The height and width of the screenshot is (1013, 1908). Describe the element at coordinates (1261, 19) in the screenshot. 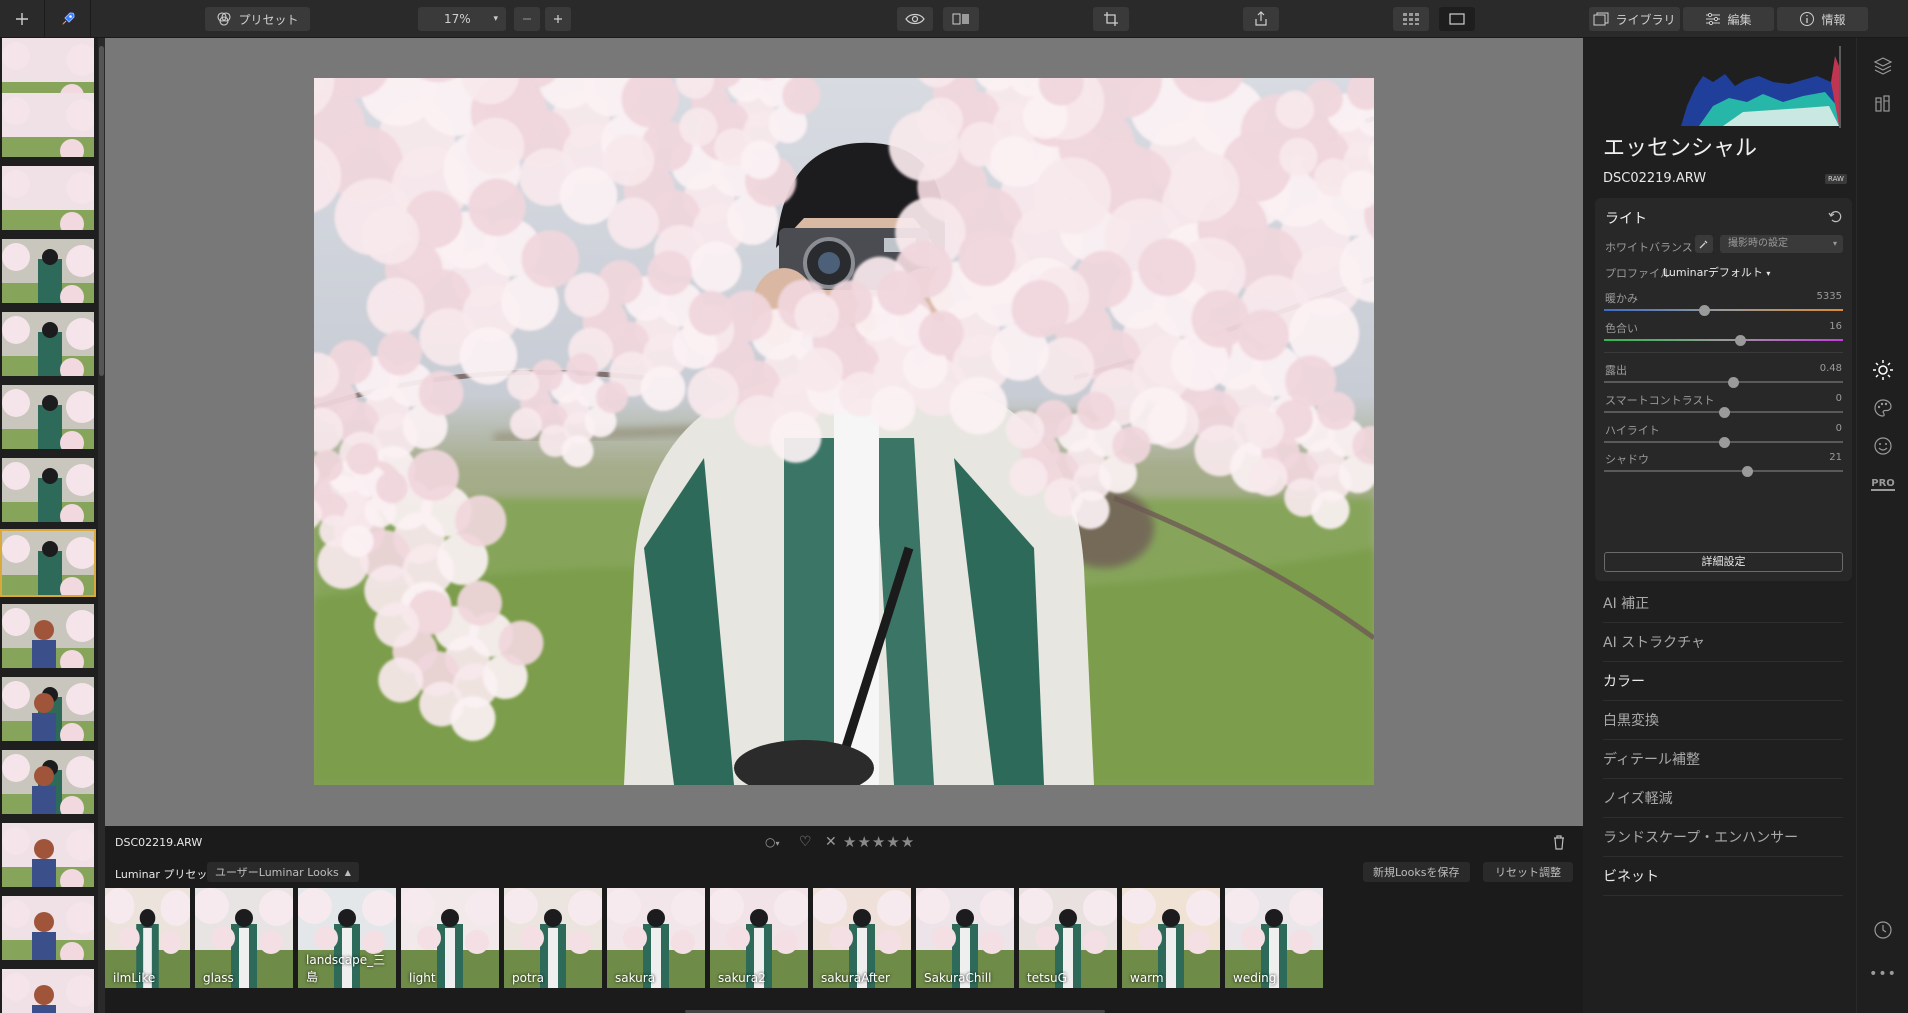

I see `share-button` at that location.